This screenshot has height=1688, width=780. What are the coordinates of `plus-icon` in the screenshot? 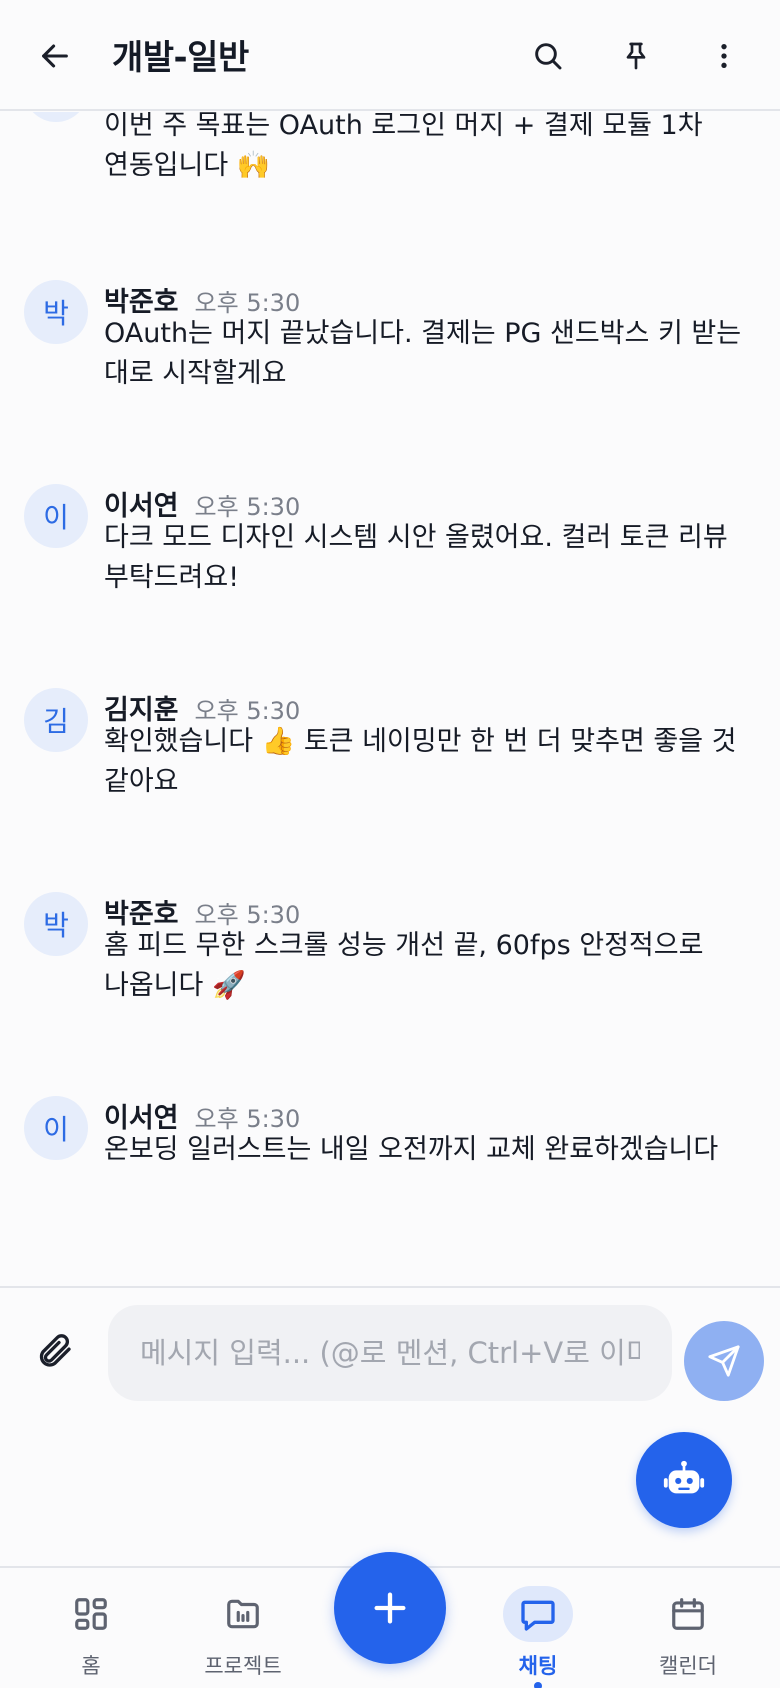 It's located at (390, 1608).